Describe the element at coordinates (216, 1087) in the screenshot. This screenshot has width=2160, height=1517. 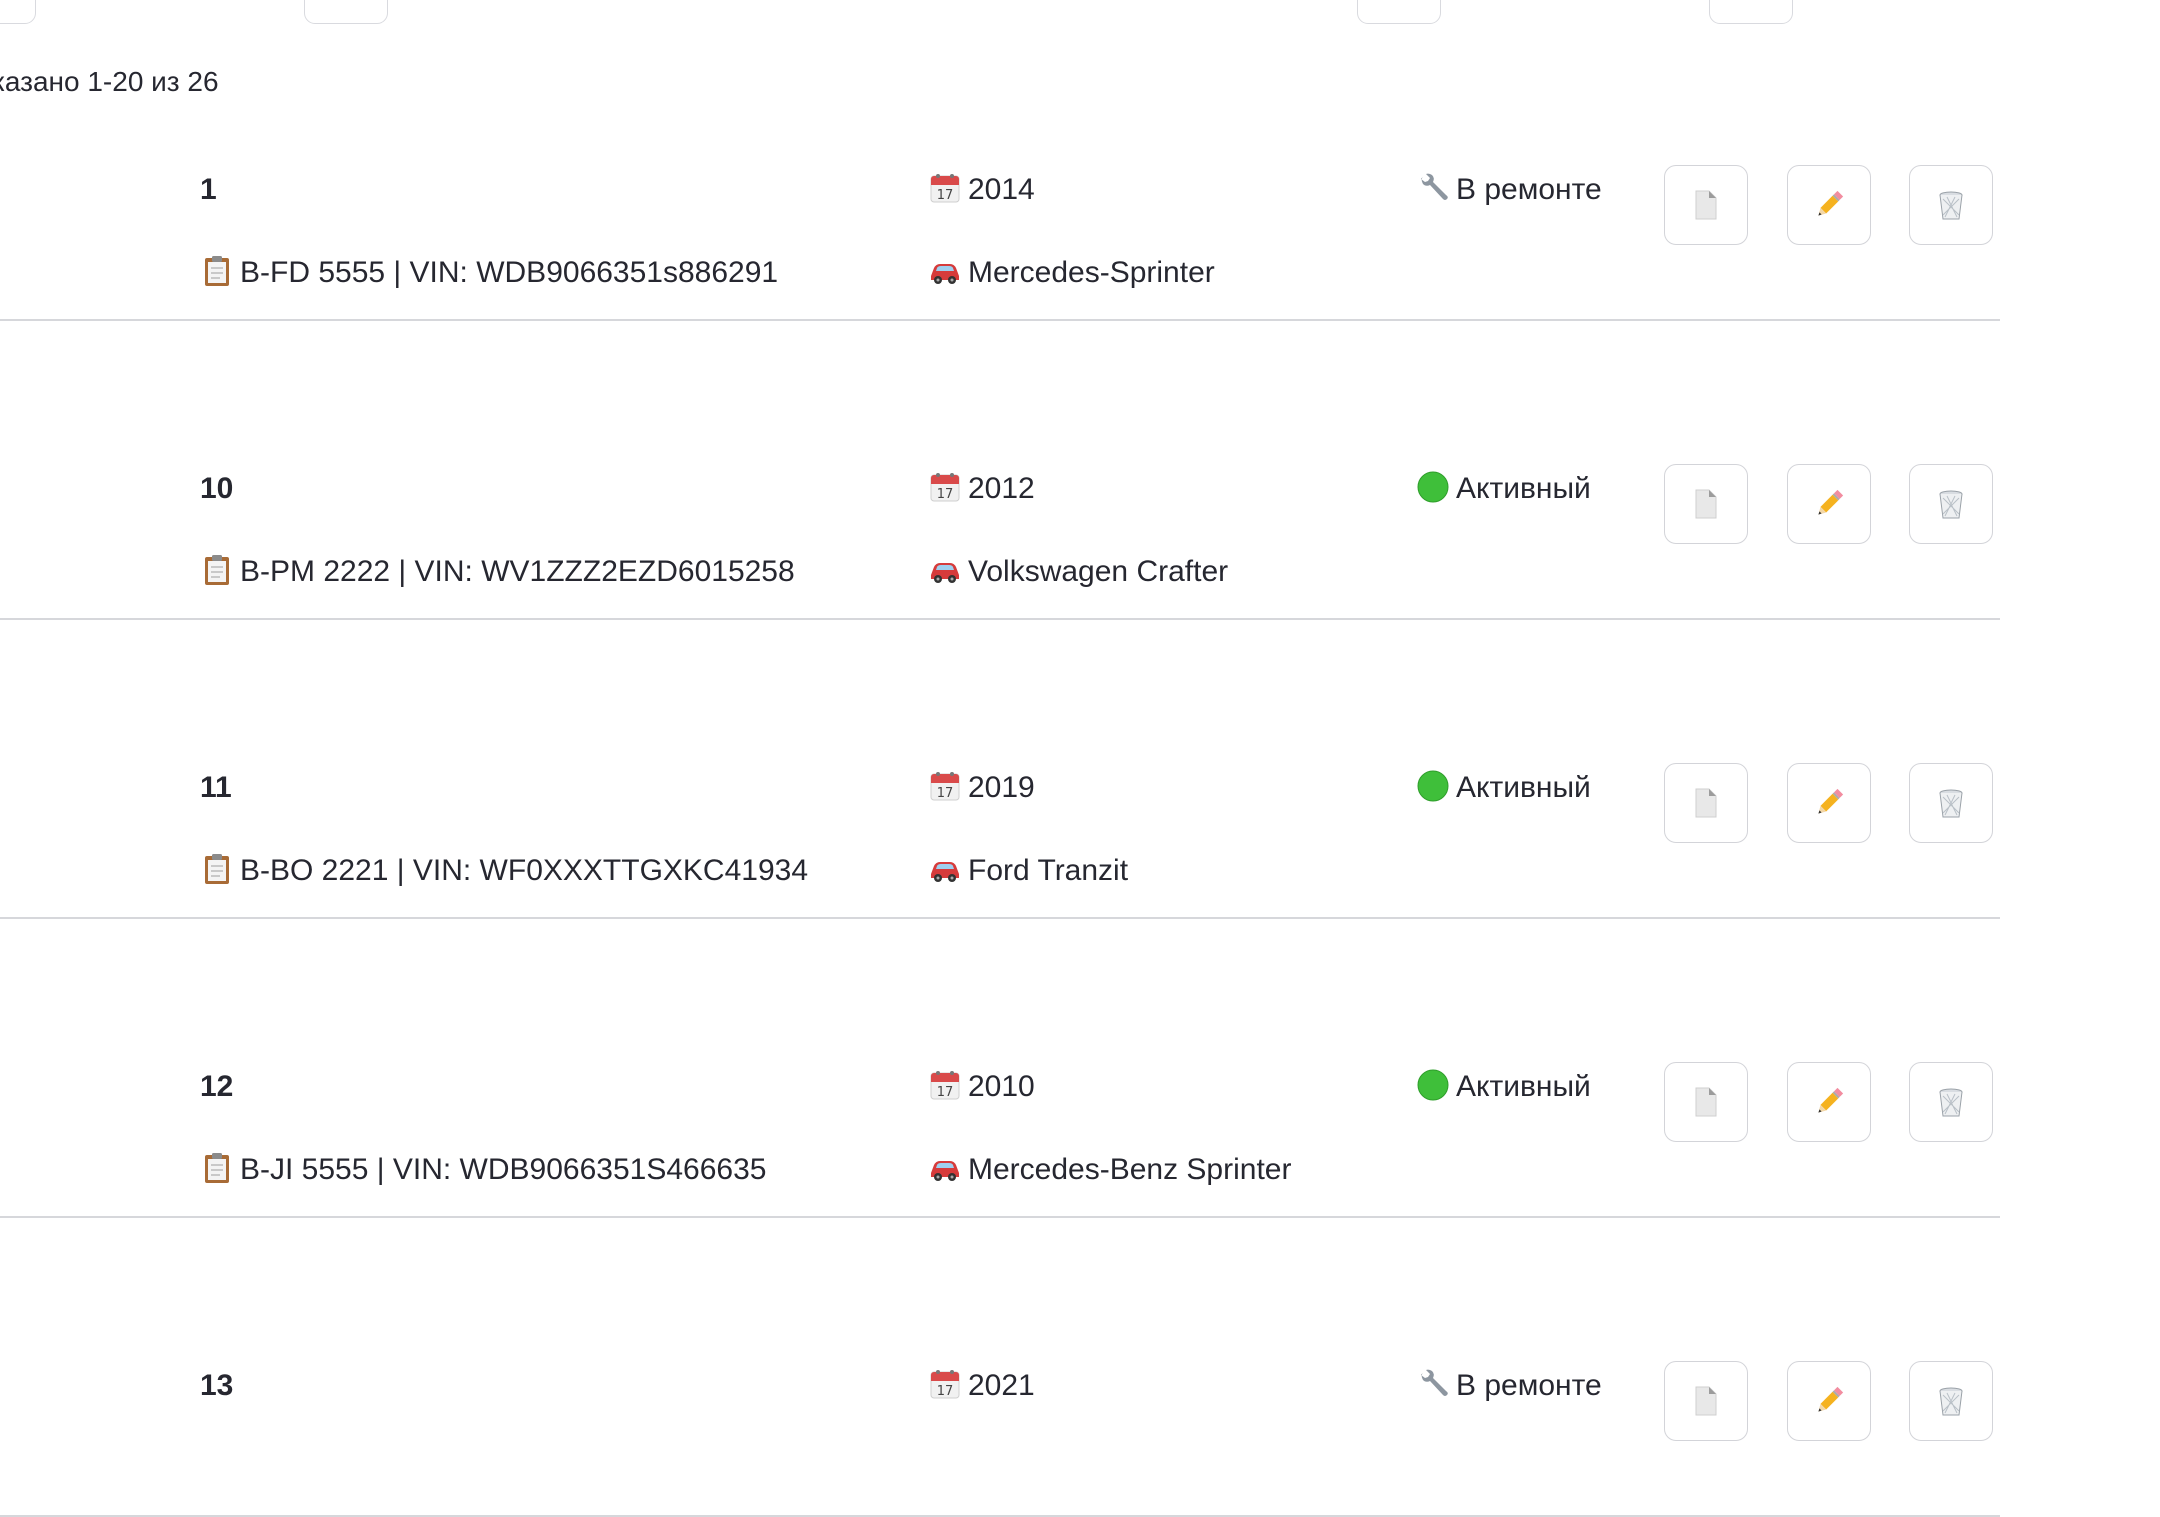
I see `vehicle-number: 12` at that location.